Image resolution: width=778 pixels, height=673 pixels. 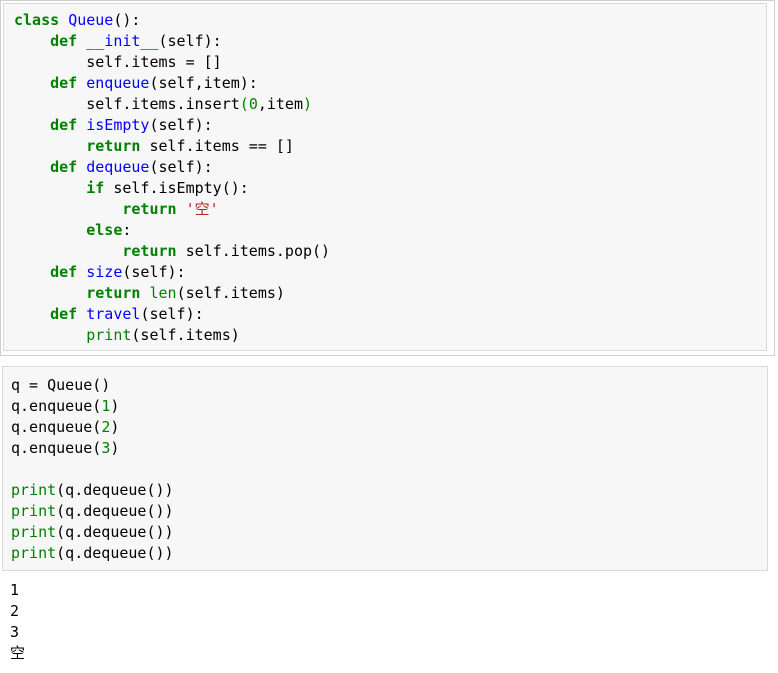 I want to click on code-line: q = Queue(), so click(x=92, y=385).